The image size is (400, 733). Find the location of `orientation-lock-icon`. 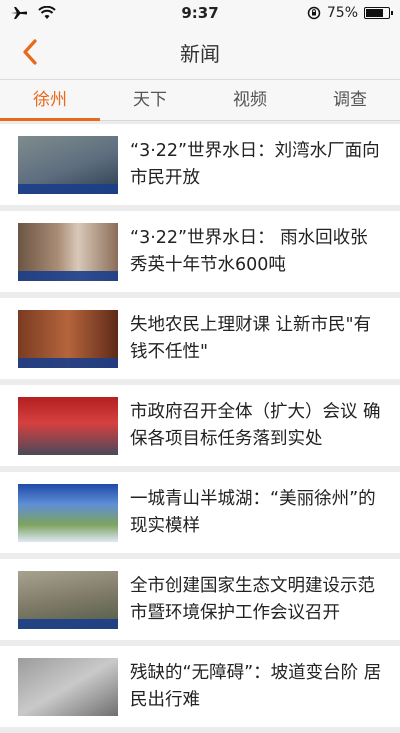

orientation-lock-icon is located at coordinates (314, 13).